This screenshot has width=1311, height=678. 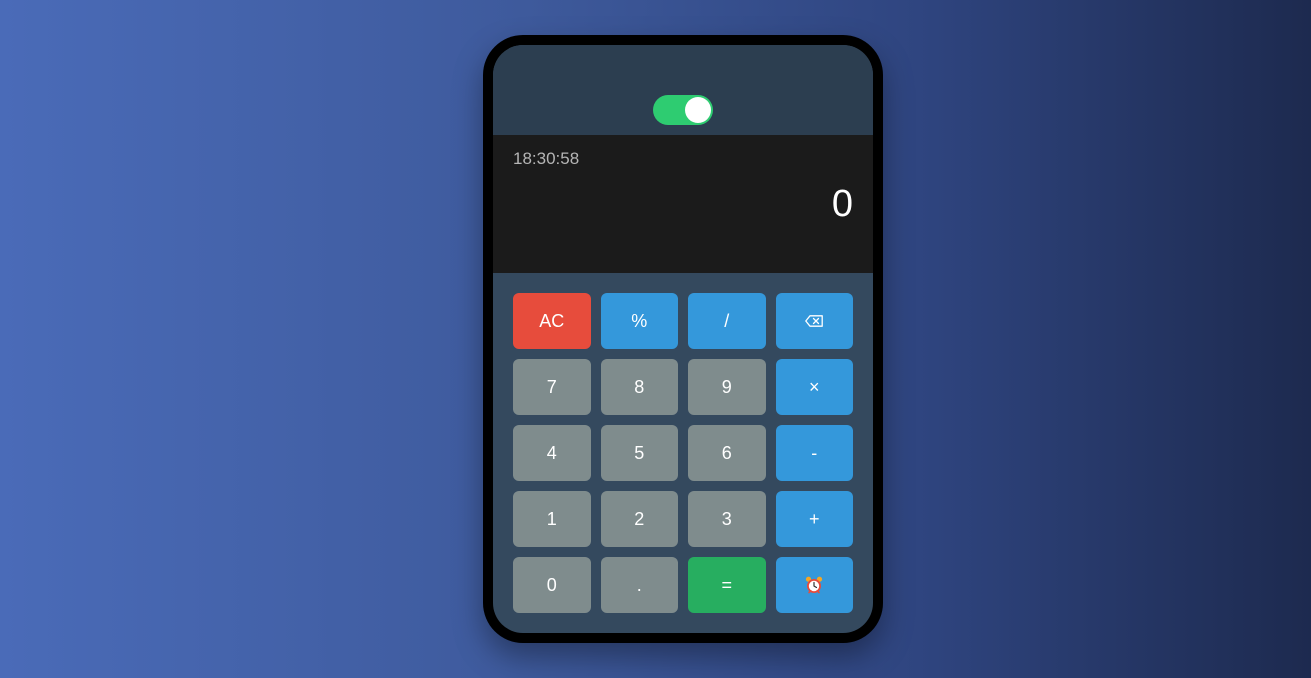 I want to click on multiply-button: ×, so click(x=814, y=387).